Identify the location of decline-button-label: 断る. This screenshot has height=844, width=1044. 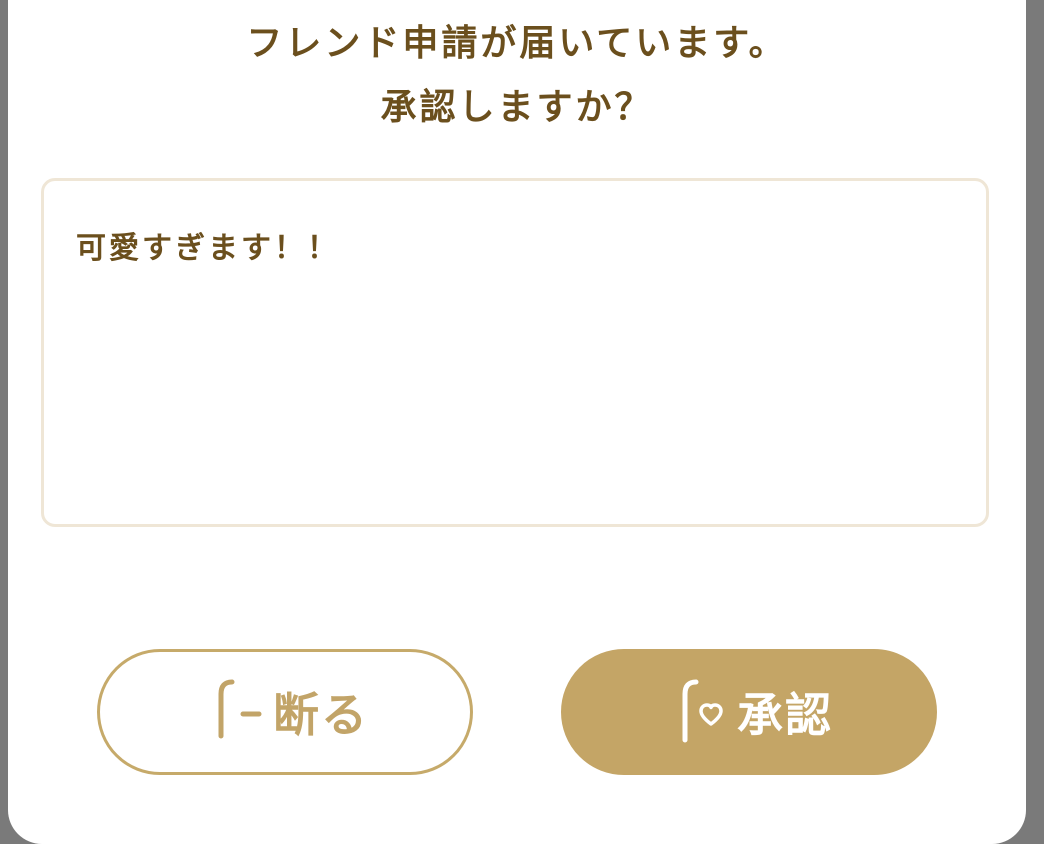
(321, 715).